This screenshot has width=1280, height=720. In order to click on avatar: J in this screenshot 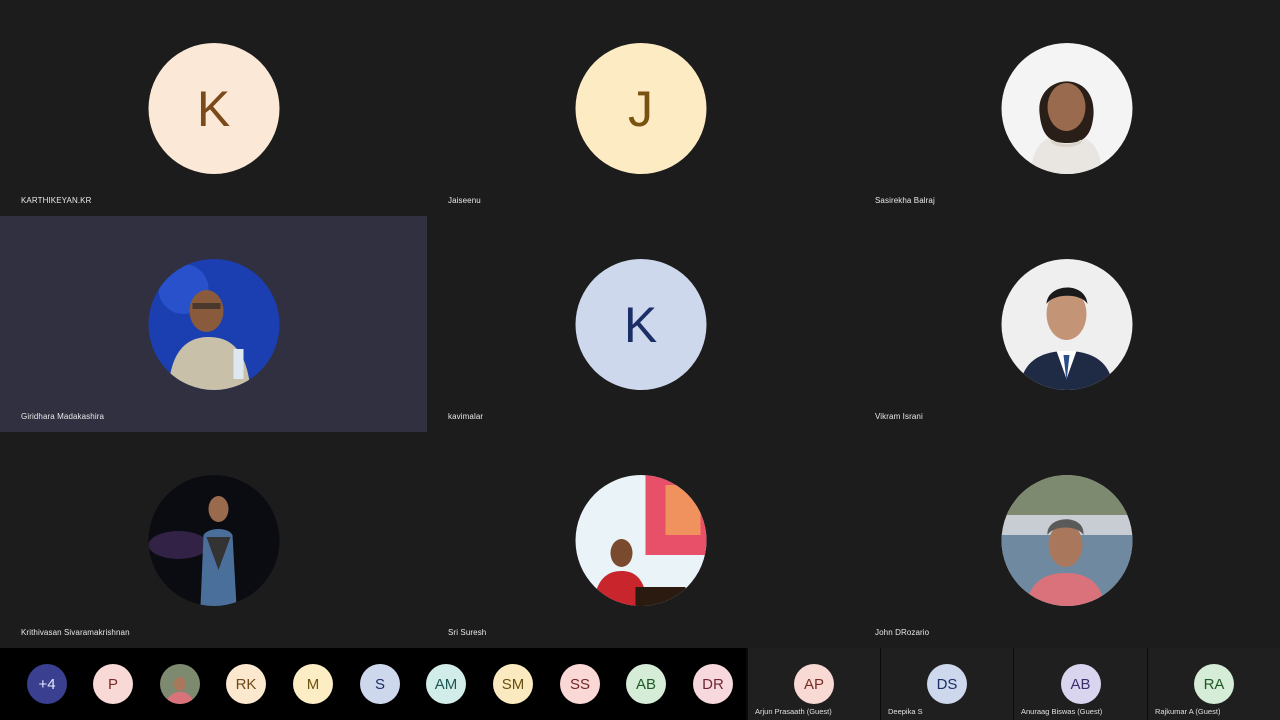, I will do `click(640, 108)`.